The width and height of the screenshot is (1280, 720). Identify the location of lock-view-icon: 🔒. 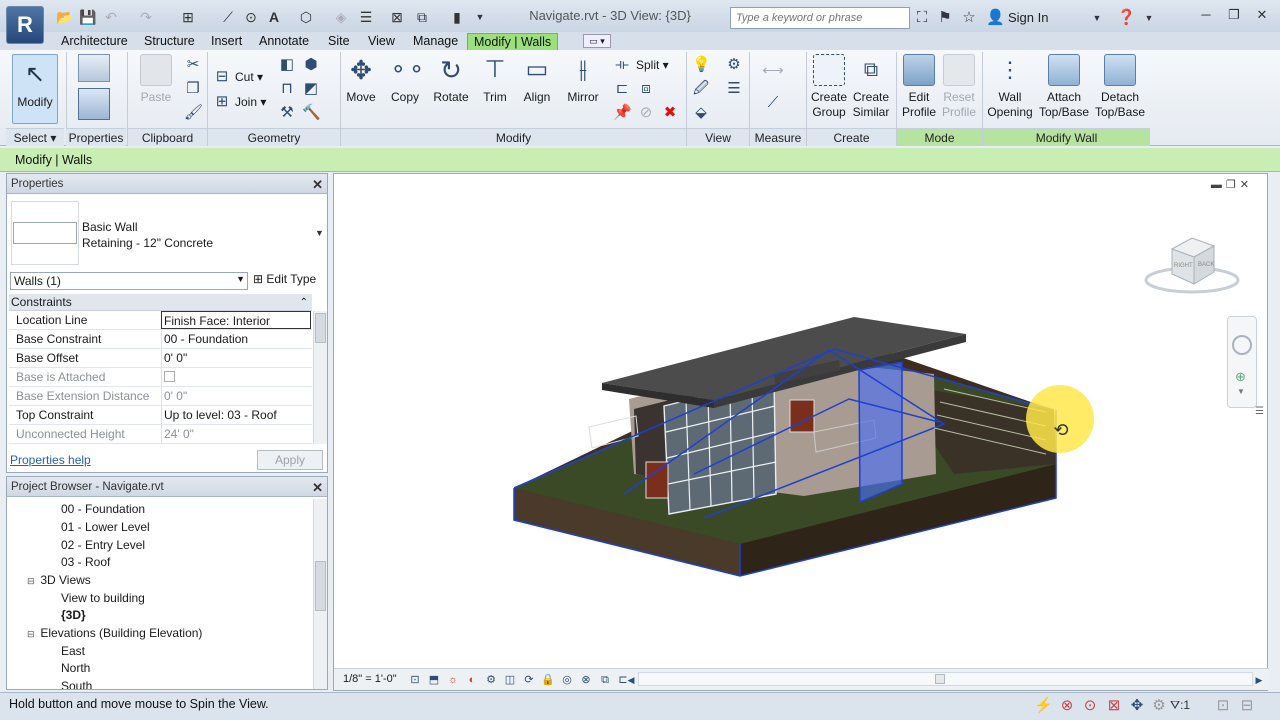
(548, 680).